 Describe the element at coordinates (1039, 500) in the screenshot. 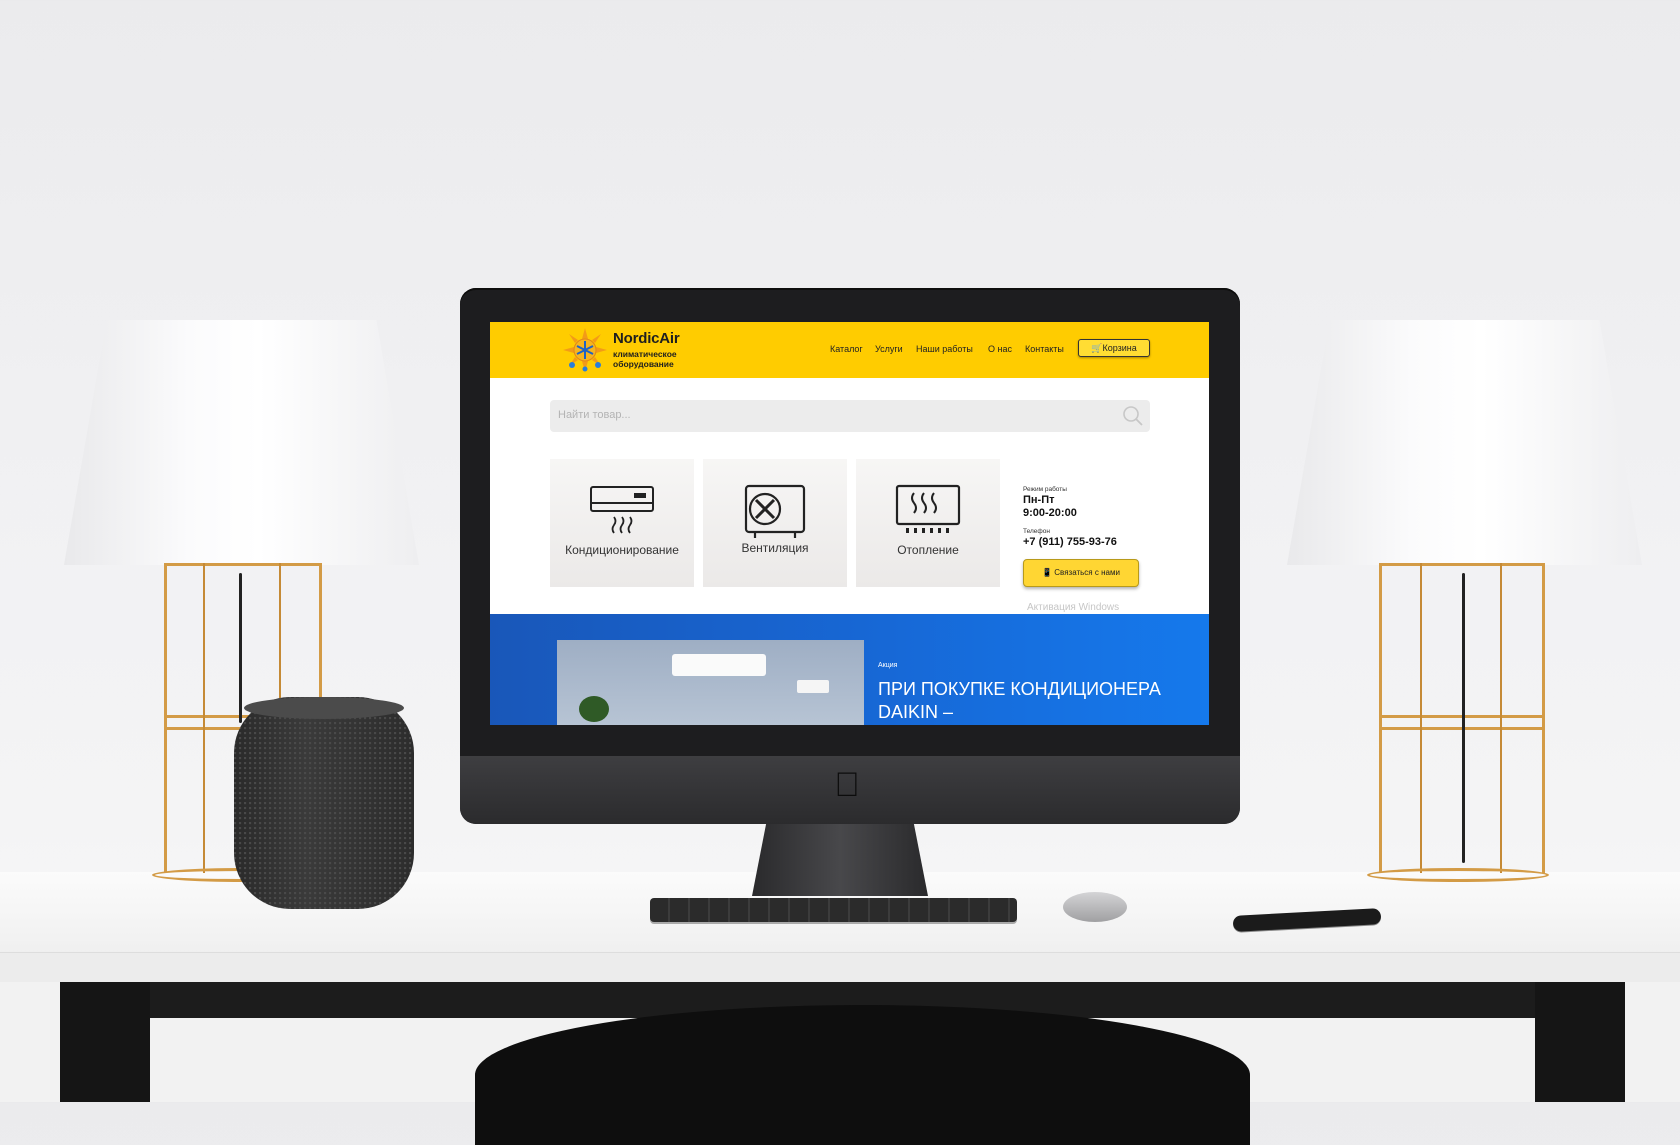

I see `hours-days: Пн-Пт` at that location.